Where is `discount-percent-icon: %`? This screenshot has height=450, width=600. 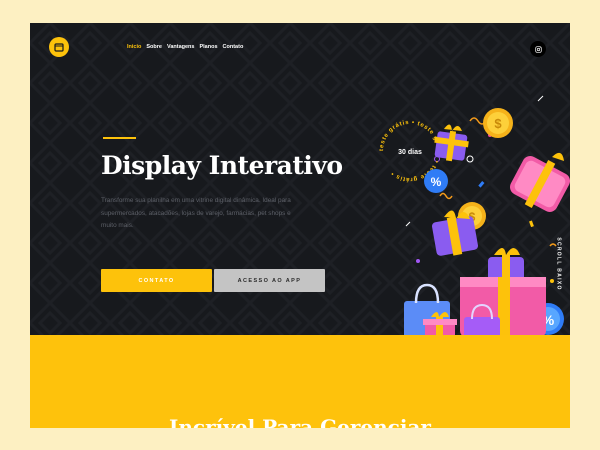
discount-percent-icon: % is located at coordinates (436, 181).